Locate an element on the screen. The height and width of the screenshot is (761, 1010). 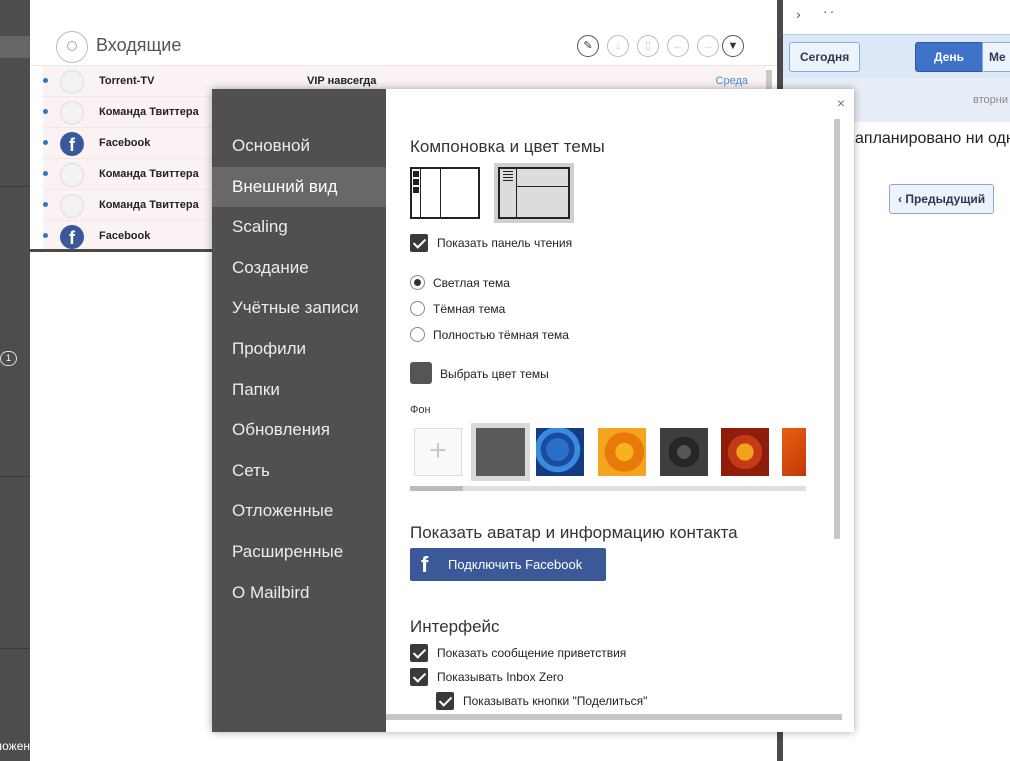
calendar-expand-icon: › is located at coordinates (798, 14).